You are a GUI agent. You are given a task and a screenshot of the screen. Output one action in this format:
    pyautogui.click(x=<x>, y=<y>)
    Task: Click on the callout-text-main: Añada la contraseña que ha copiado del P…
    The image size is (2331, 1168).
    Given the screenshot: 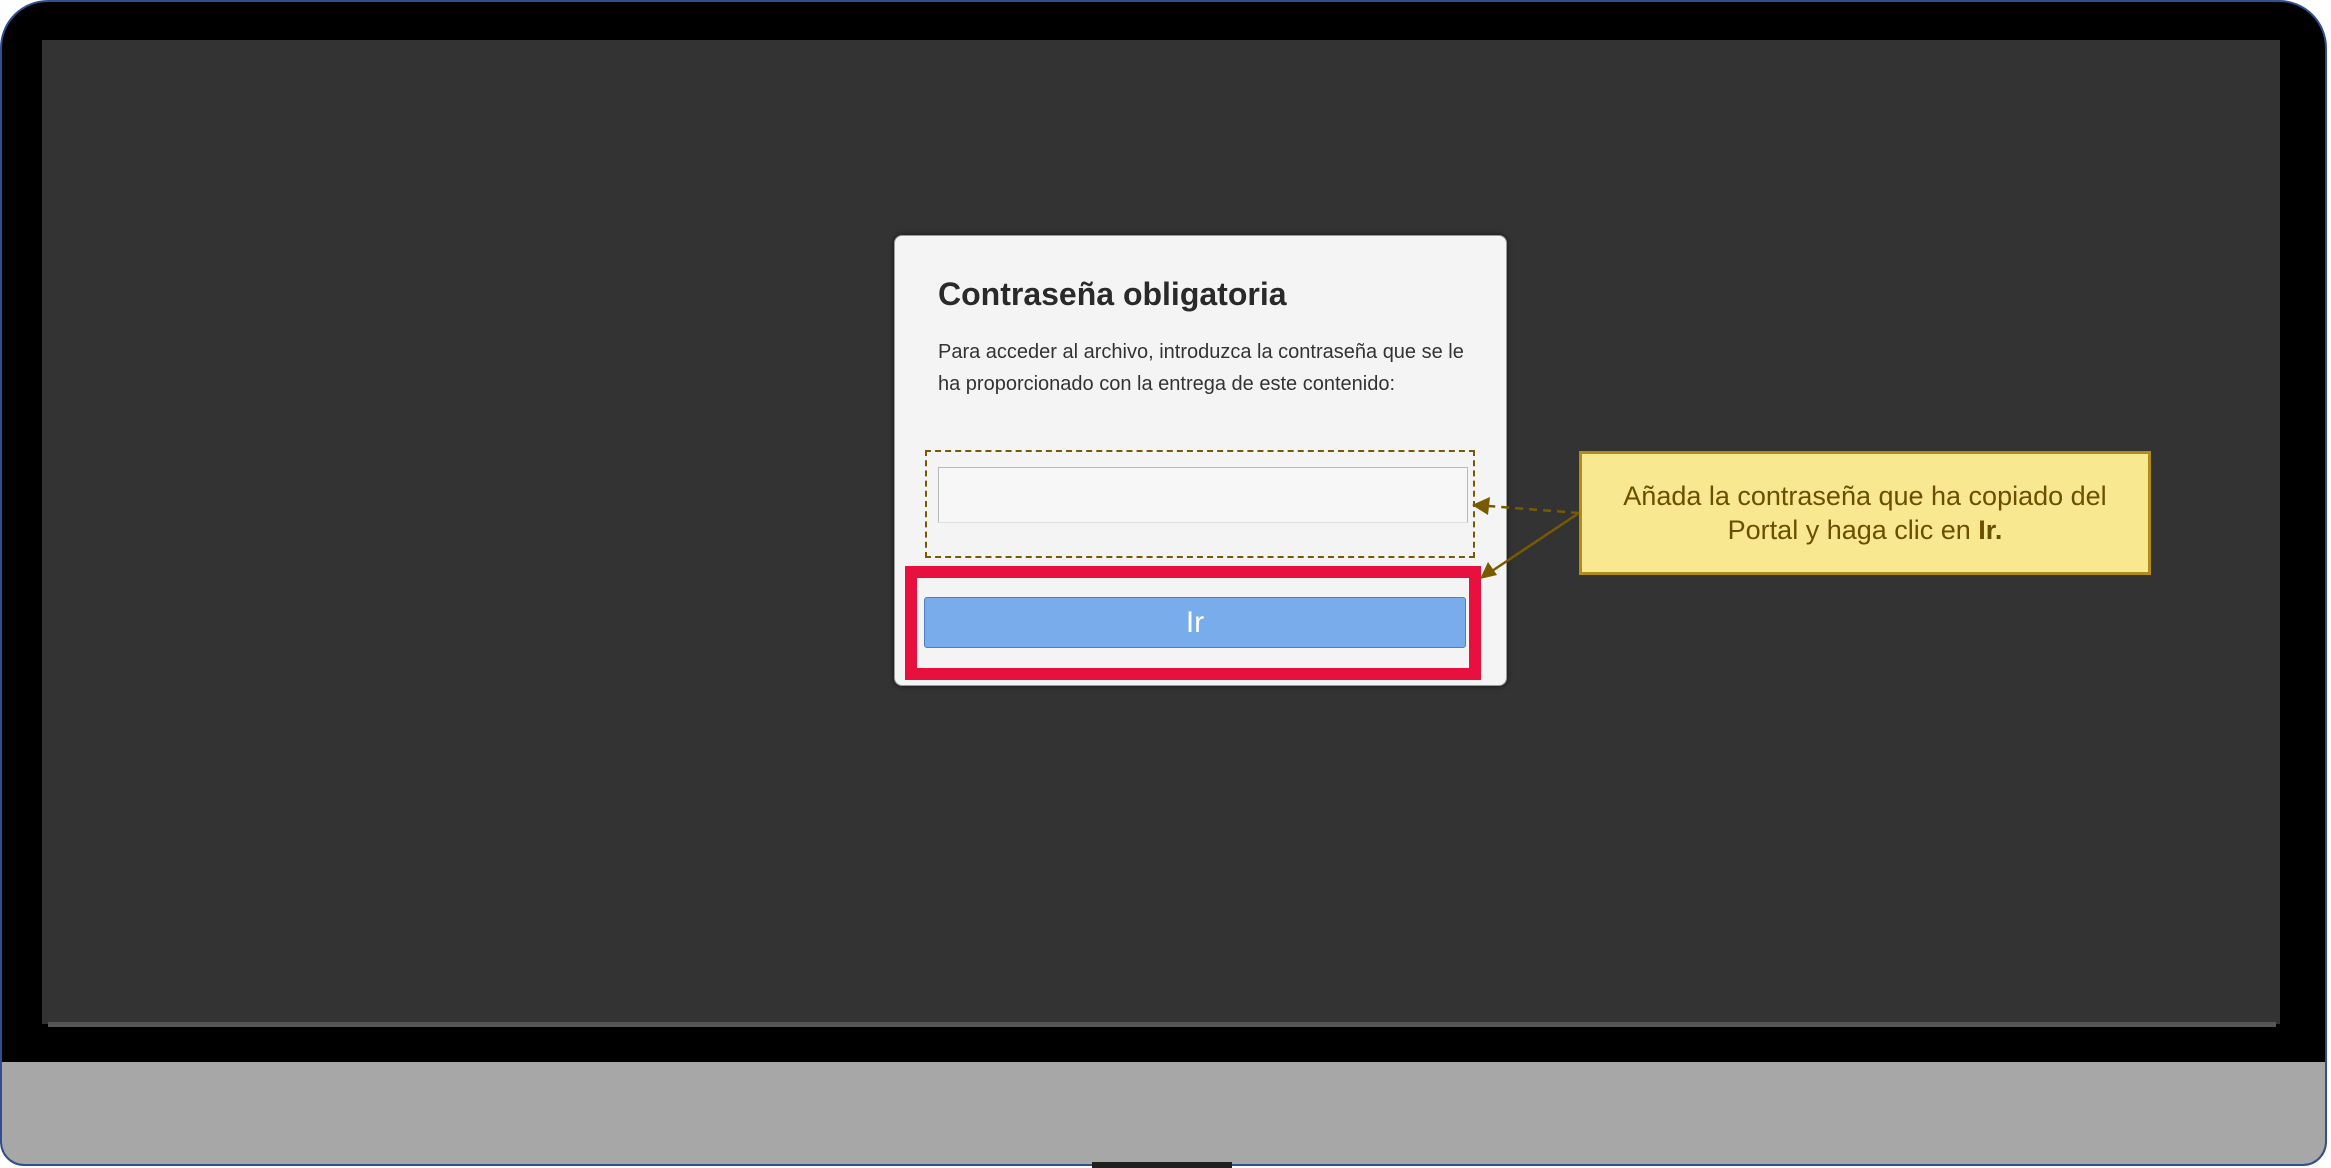 What is the action you would take?
    pyautogui.click(x=1865, y=513)
    